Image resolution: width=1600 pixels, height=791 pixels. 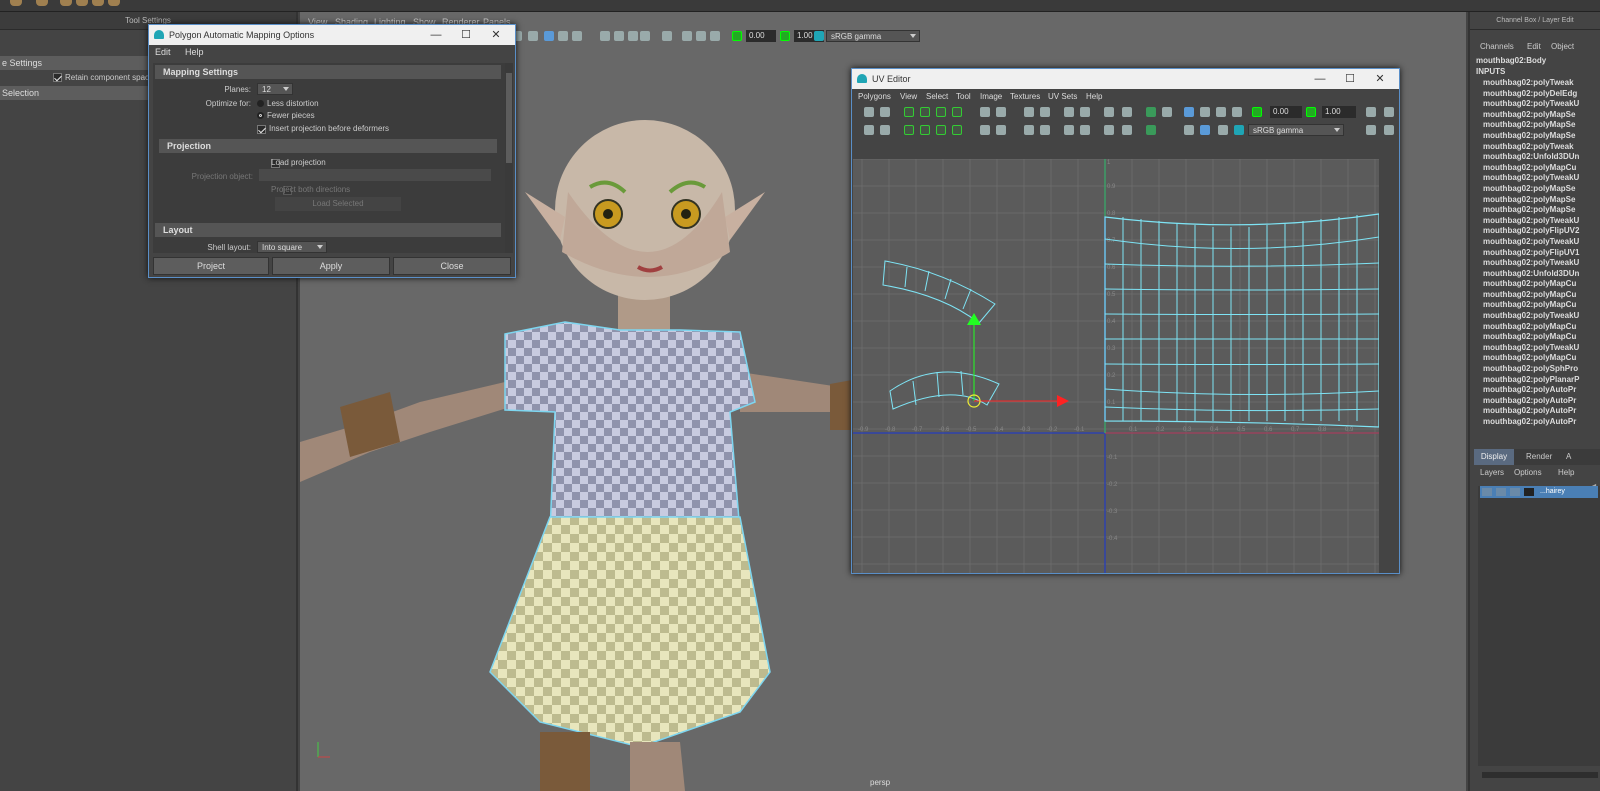 I want to click on input-node-item: mouthbag02:polySphPro, so click(x=1535, y=369).